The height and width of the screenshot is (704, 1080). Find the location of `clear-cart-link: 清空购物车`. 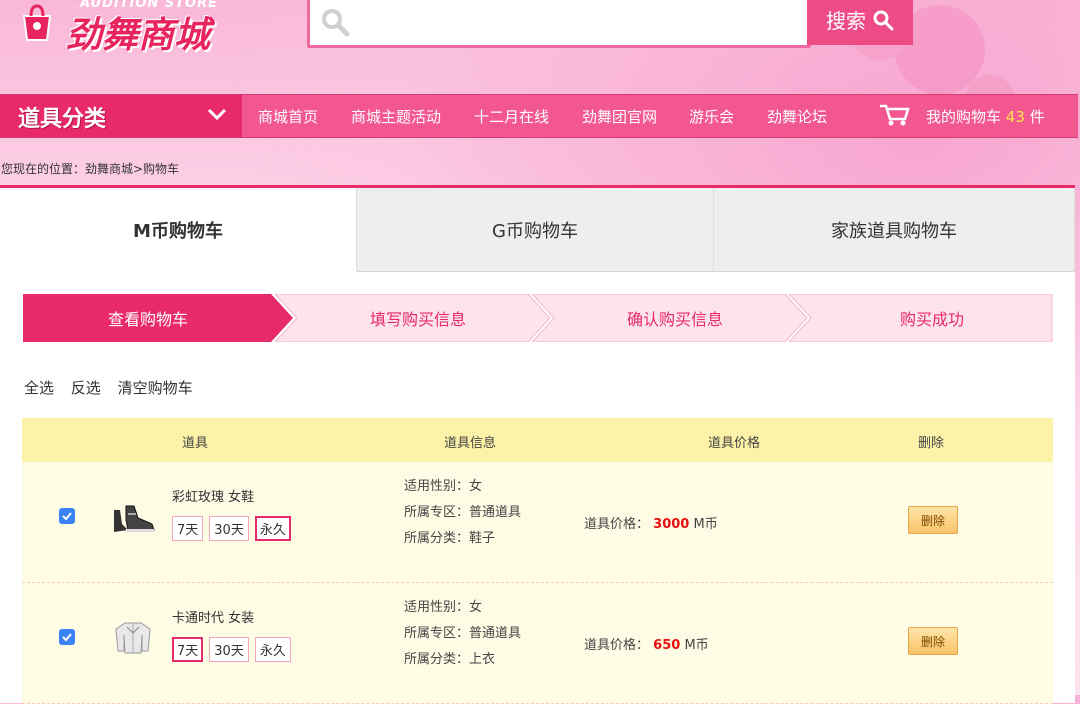

clear-cart-link: 清空购物车 is located at coordinates (155, 388).